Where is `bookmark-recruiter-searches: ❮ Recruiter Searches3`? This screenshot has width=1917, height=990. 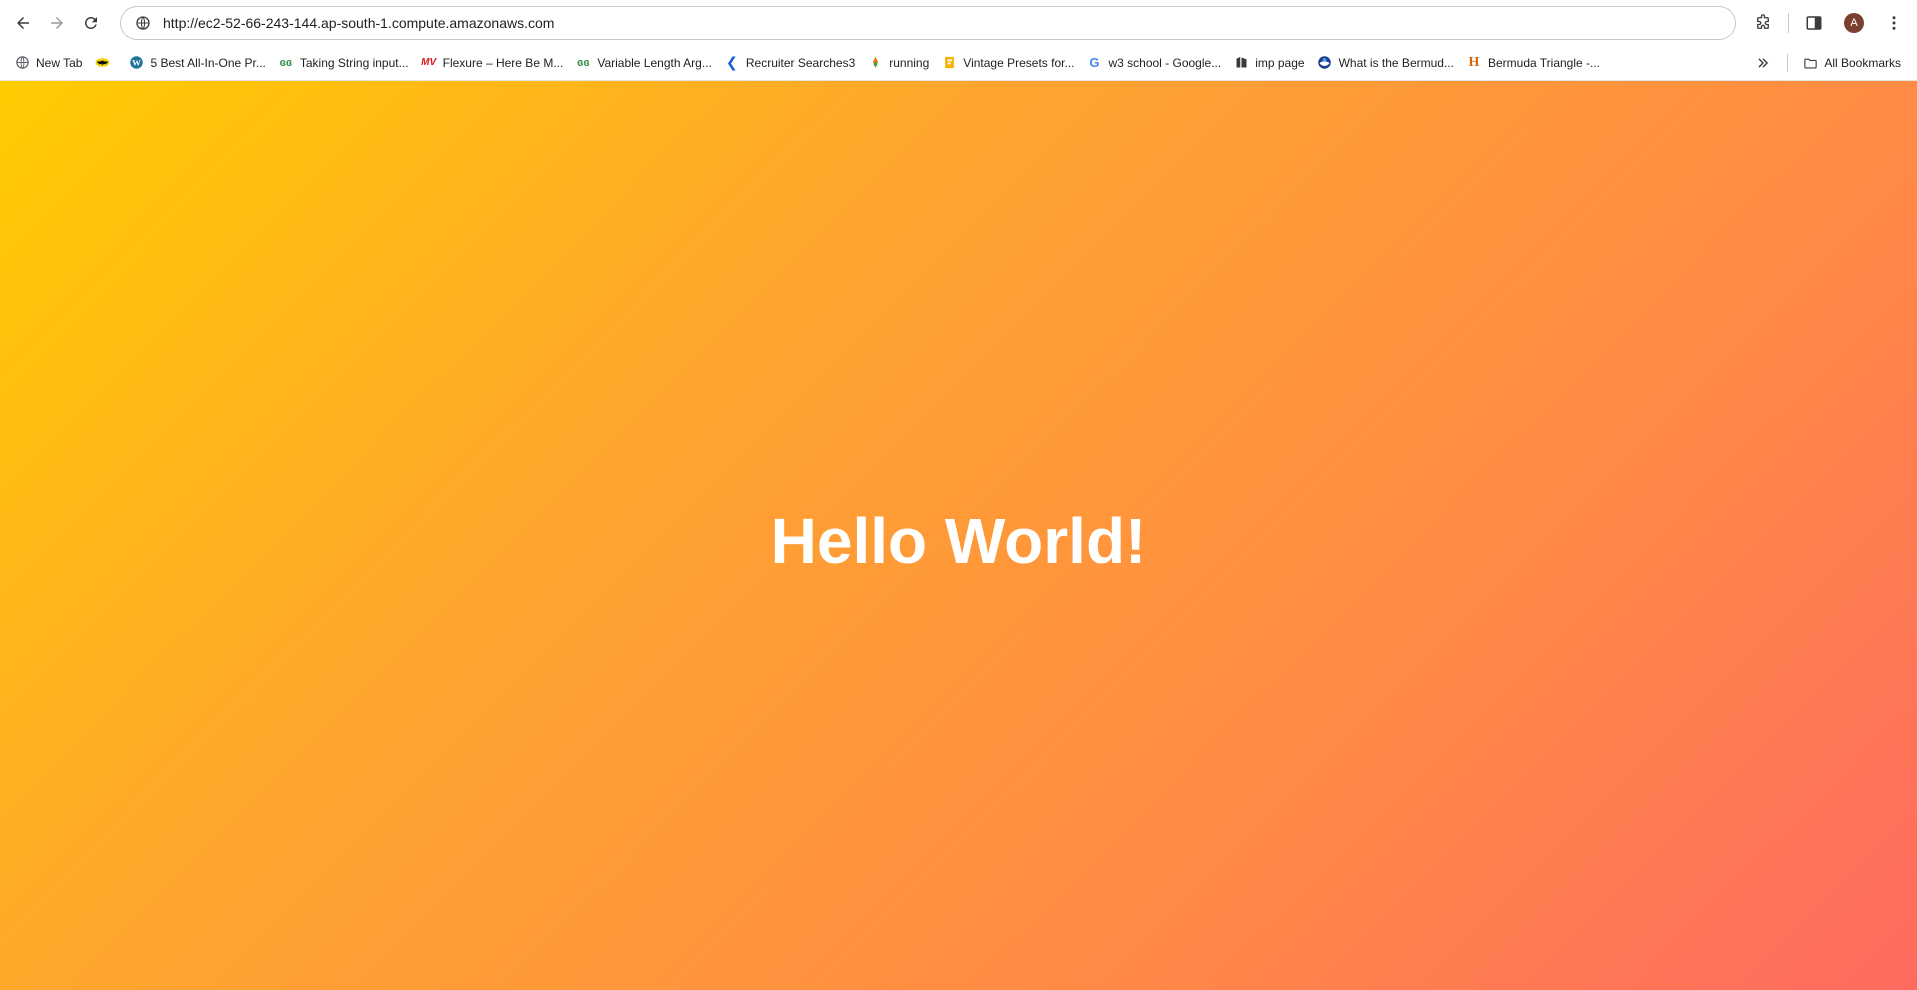
bookmark-recruiter-searches: ❮ Recruiter Searches3 is located at coordinates (791, 63).